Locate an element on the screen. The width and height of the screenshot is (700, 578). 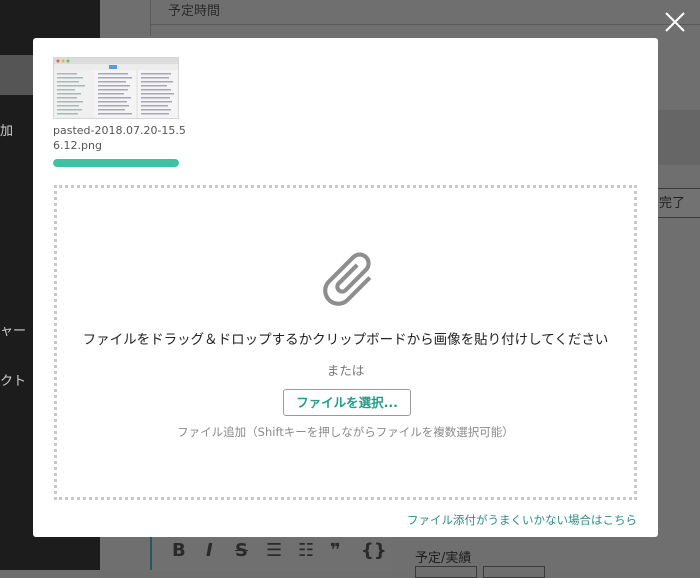
sidebar-item-label: ャー is located at coordinates (13, 331).